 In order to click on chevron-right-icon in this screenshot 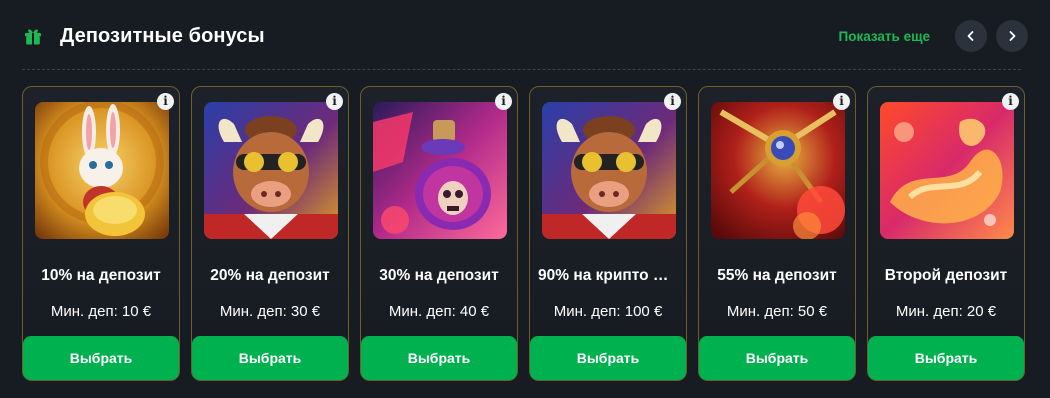, I will do `click(1012, 36)`.